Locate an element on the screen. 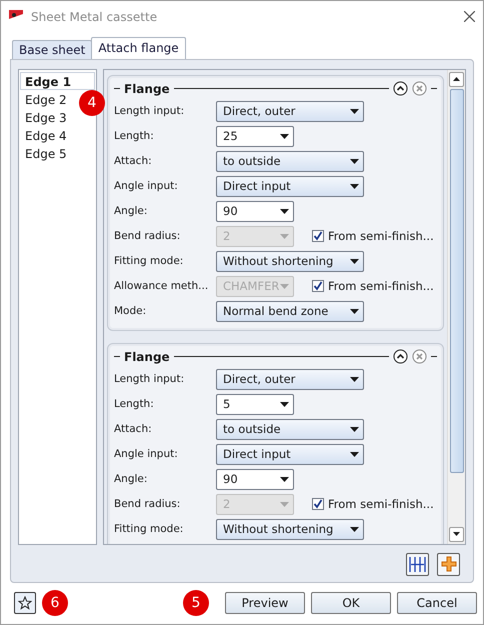 The image size is (484, 625). tab: Base sheet is located at coordinates (52, 49).